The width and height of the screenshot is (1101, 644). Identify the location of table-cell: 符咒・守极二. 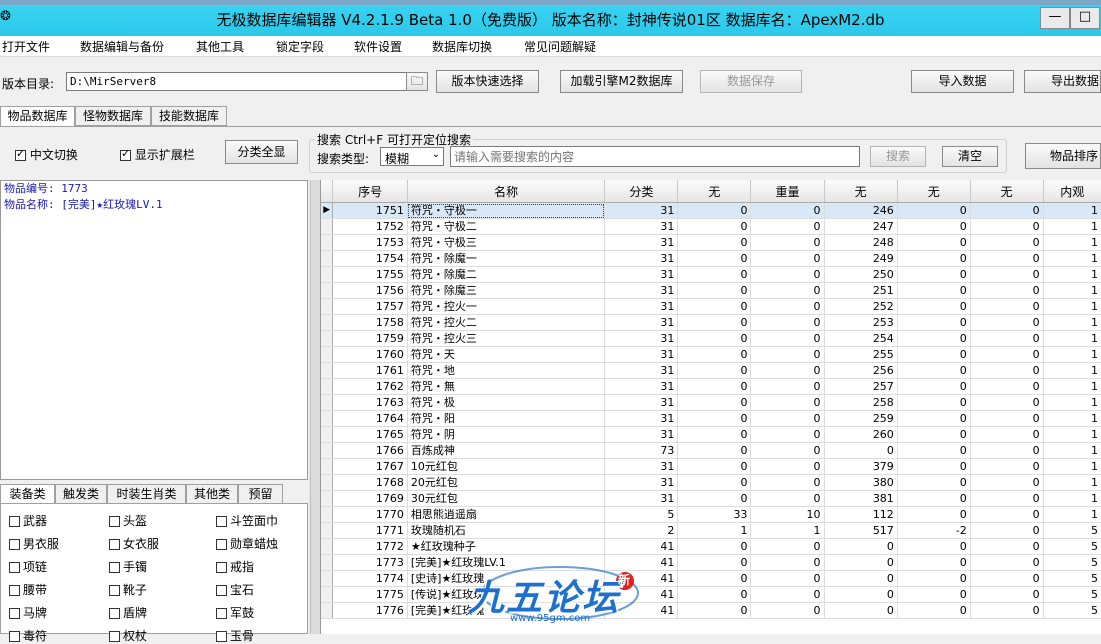
(506, 226).